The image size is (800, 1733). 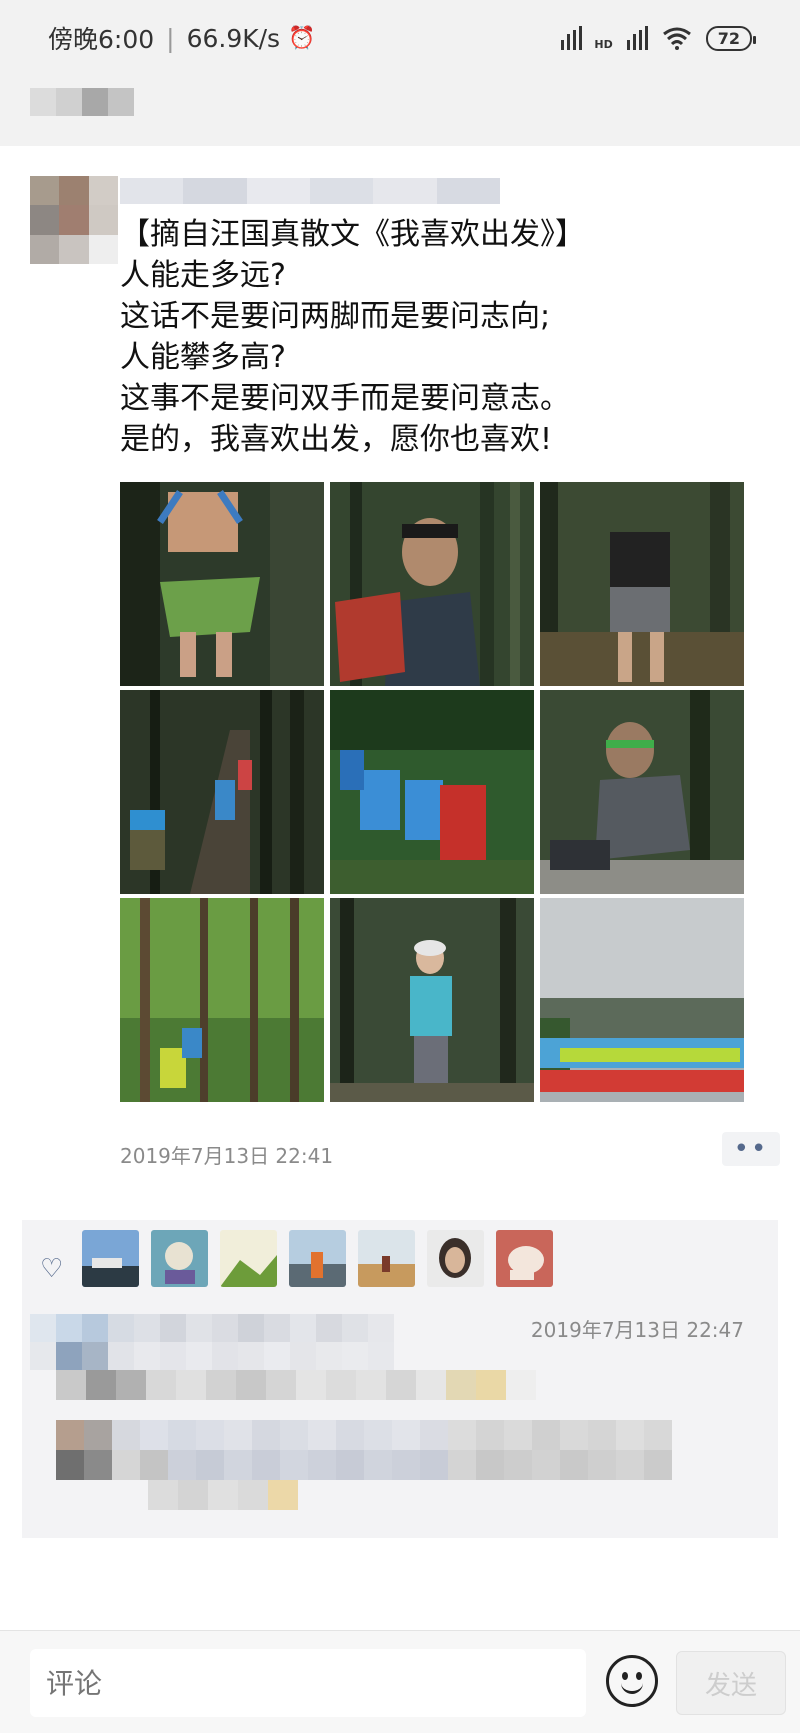 I want to click on photo-group-photo-with-banner, so click(x=642, y=1000).